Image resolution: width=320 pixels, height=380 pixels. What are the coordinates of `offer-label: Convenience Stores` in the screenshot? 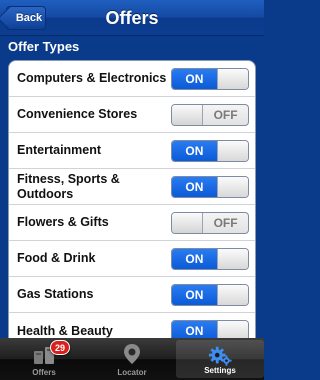 It's located at (77, 114).